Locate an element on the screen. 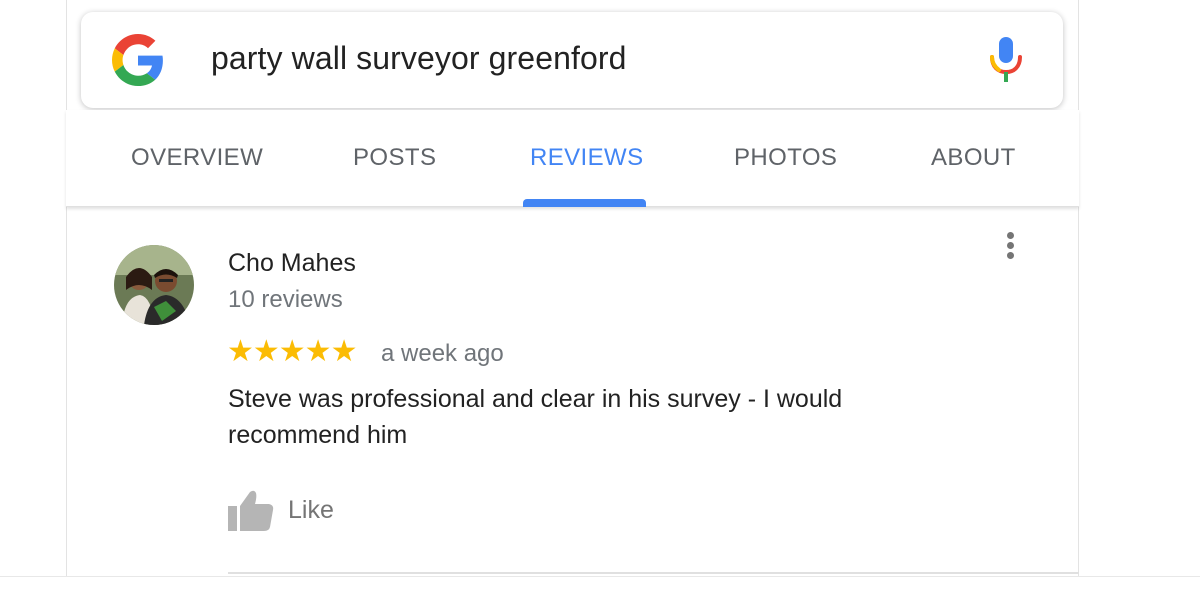 Image resolution: width=1200 pixels, height=592 pixels. reviewer-name: Cho Mahes is located at coordinates (292, 263).